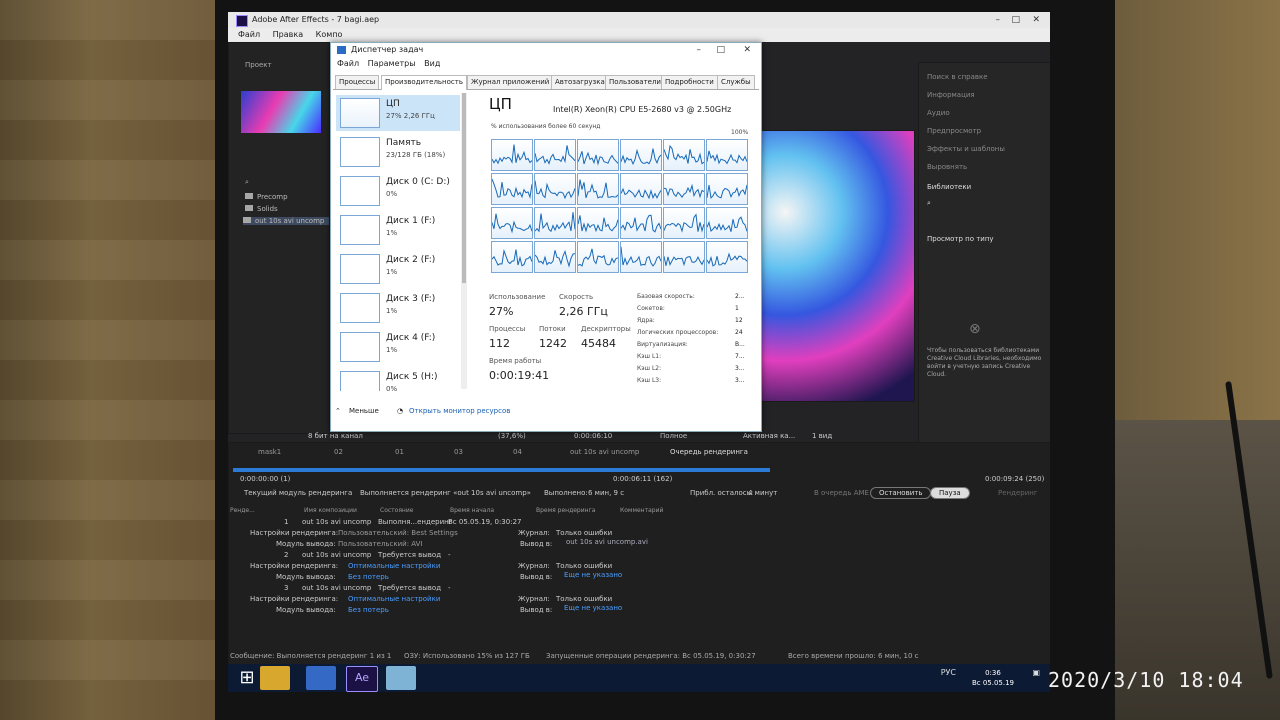 This screenshot has width=1280, height=720. What do you see at coordinates (841, 493) in the screenshot?
I see `ame-queue-button: В очередь AME` at bounding box center [841, 493].